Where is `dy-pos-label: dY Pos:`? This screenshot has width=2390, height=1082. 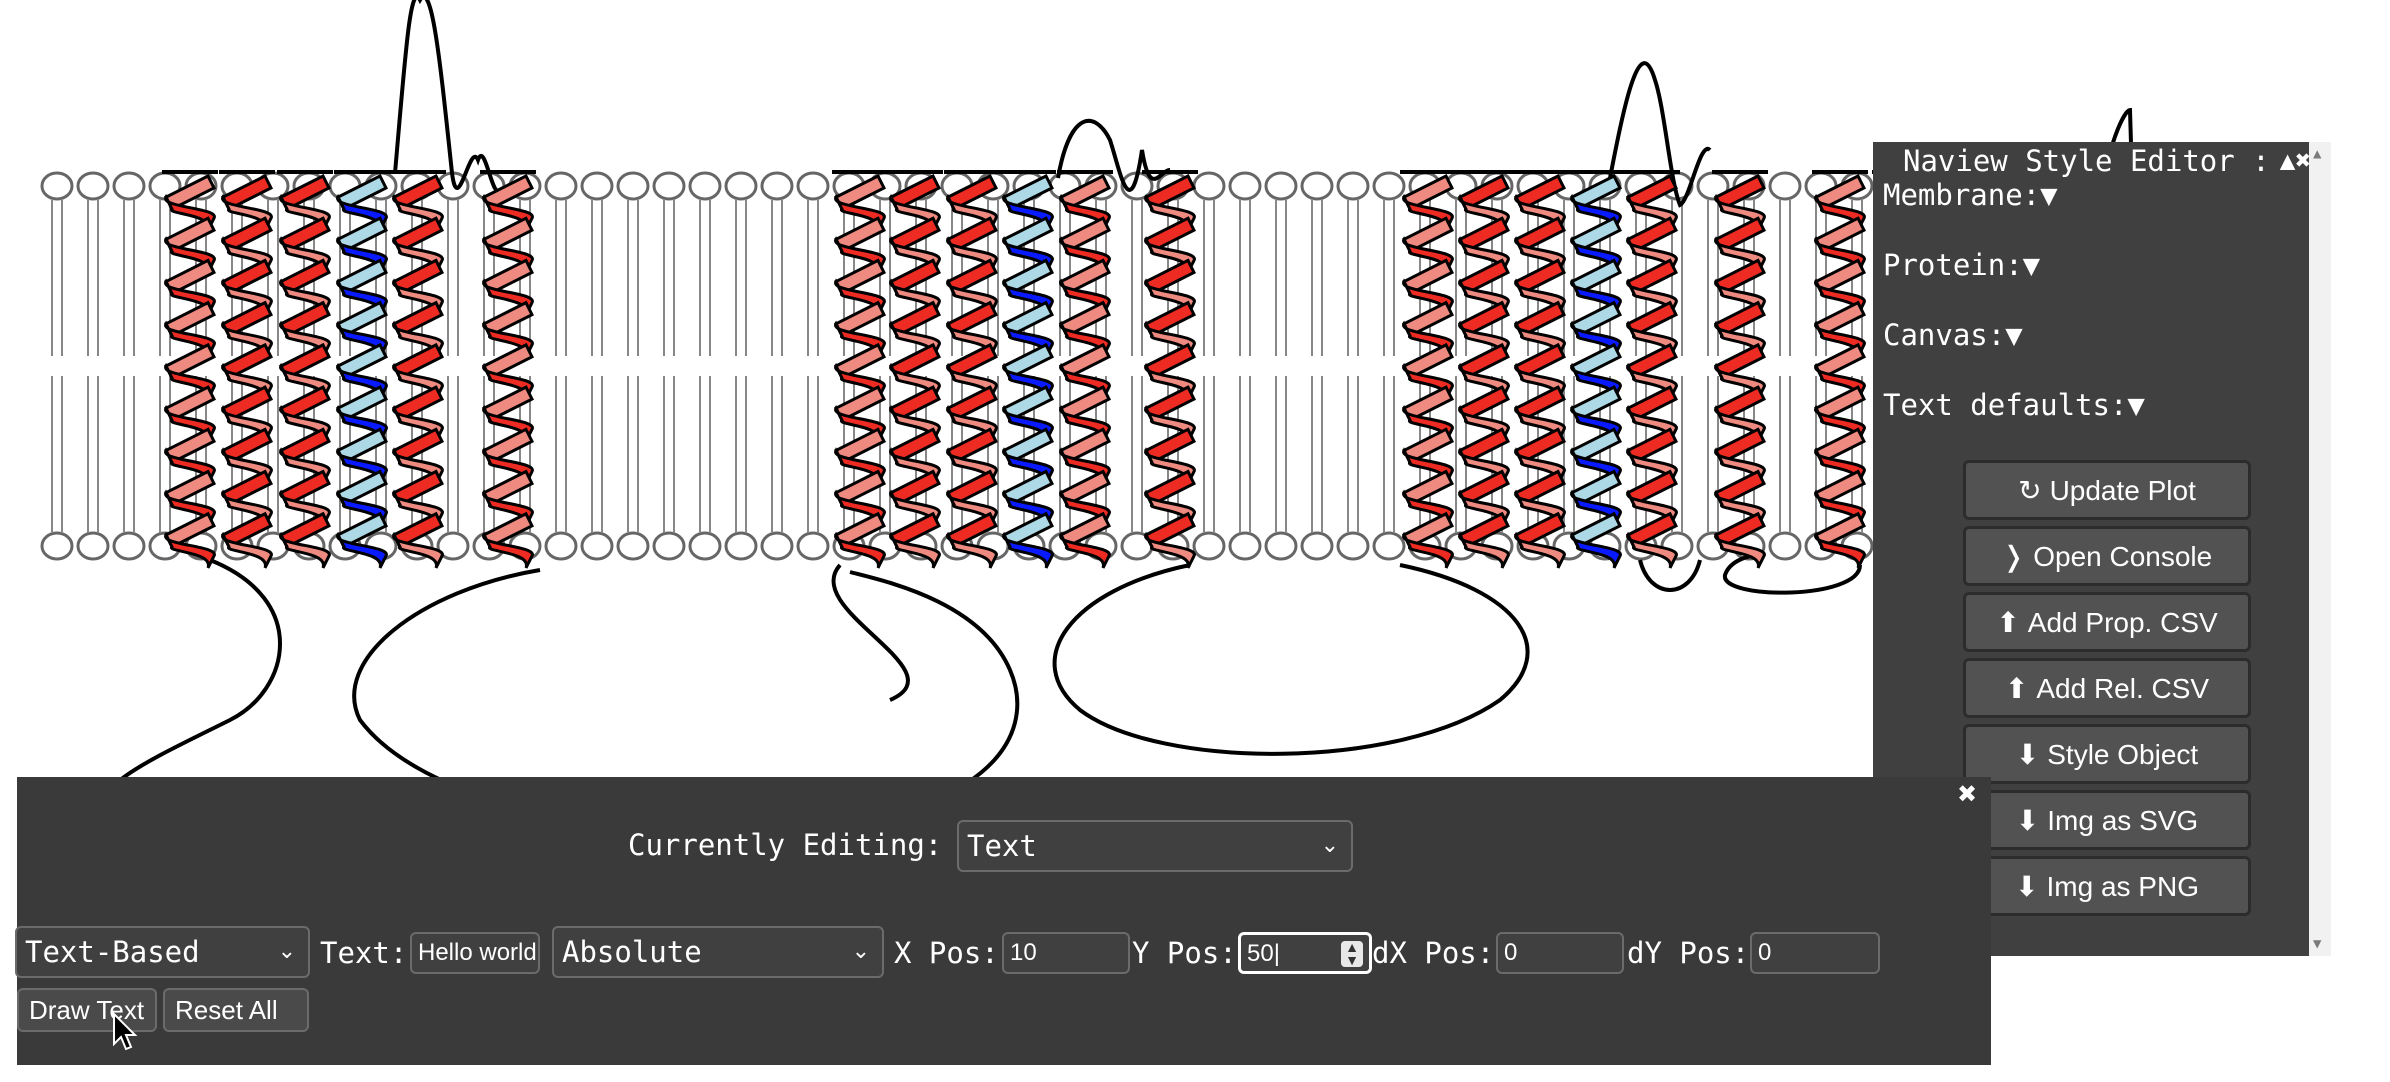
dy-pos-label: dY Pos: is located at coordinates (1688, 953).